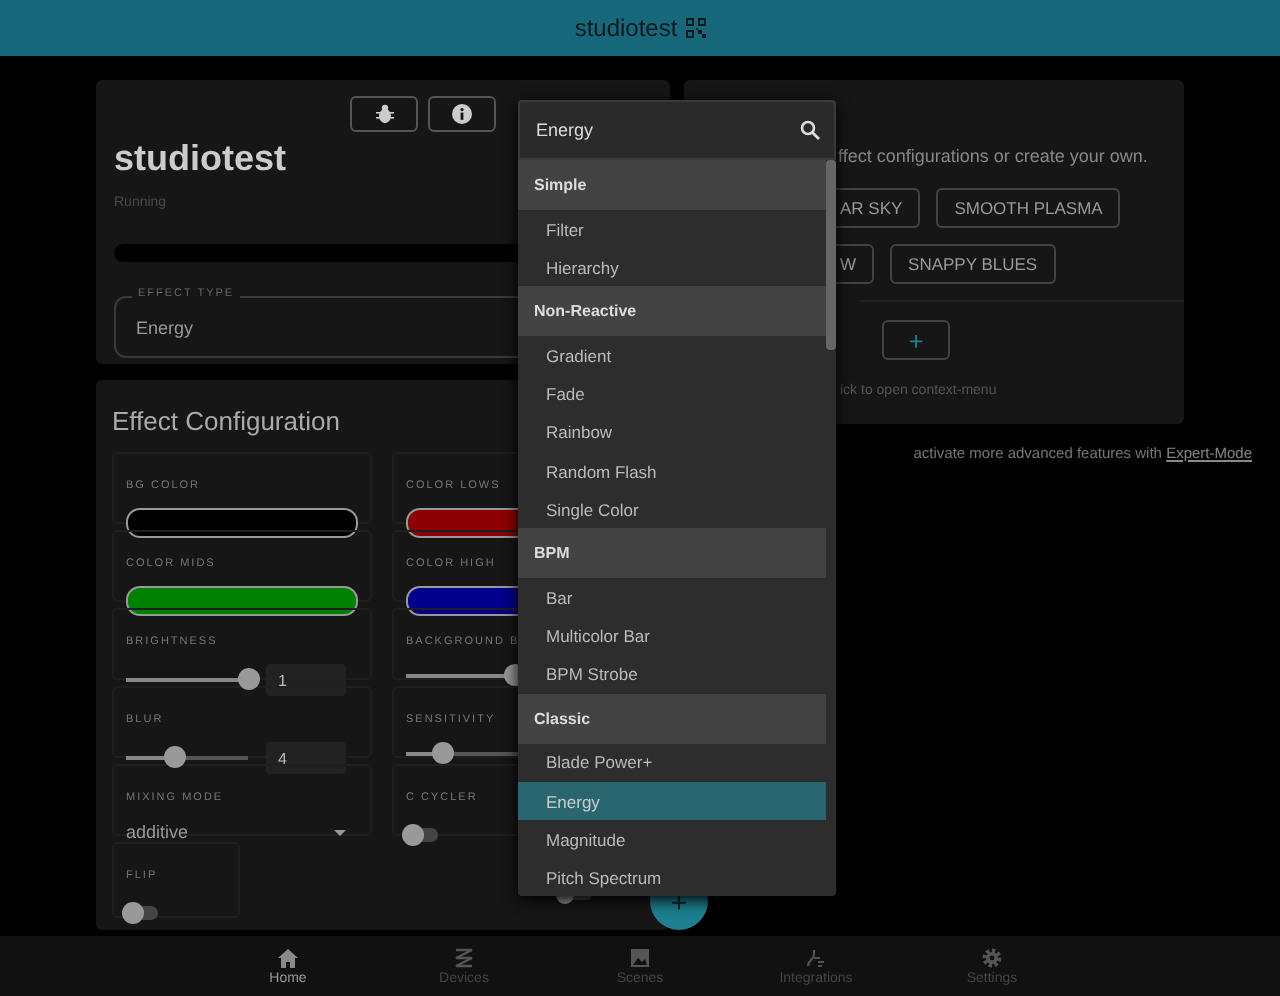 This screenshot has height=996, width=1280. Describe the element at coordinates (672, 553) in the screenshot. I see `group-header: BPM` at that location.